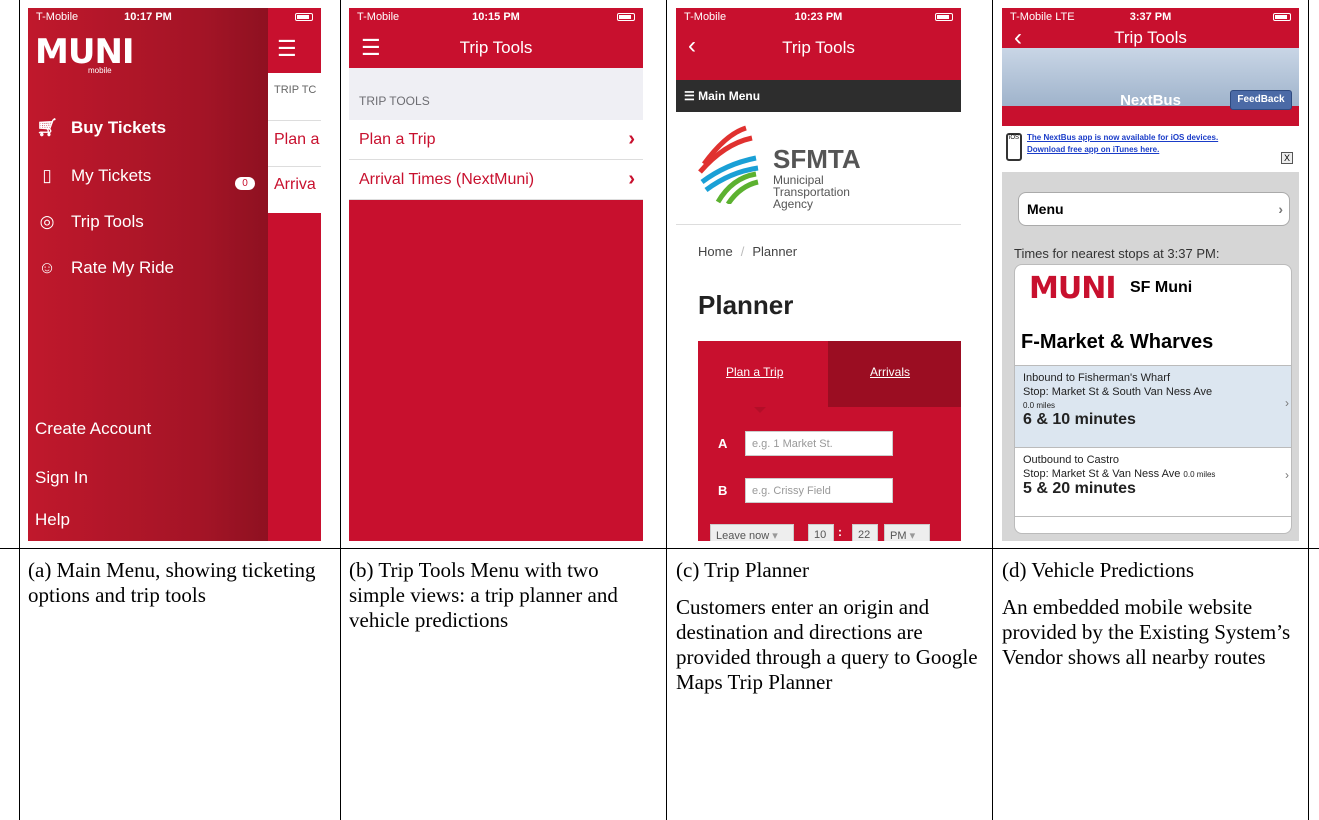 Image resolution: width=1319 pixels, height=820 pixels. I want to click on ticket-count-badge: 0, so click(245, 183).